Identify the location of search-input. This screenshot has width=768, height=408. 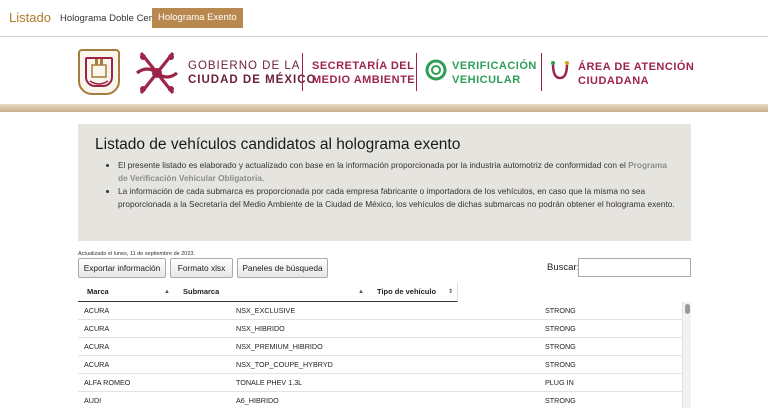
(634, 267).